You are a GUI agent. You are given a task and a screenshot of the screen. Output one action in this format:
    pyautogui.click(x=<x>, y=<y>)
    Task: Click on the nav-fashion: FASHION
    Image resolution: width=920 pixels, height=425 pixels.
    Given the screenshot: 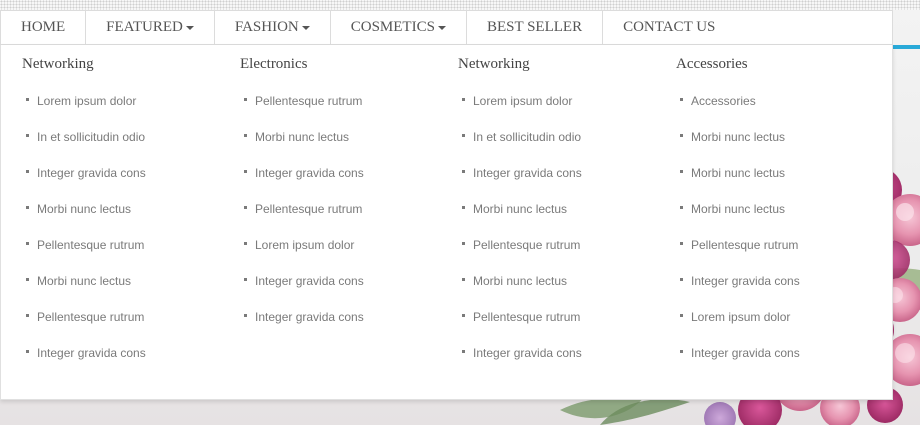 What is the action you would take?
    pyautogui.click(x=273, y=27)
    